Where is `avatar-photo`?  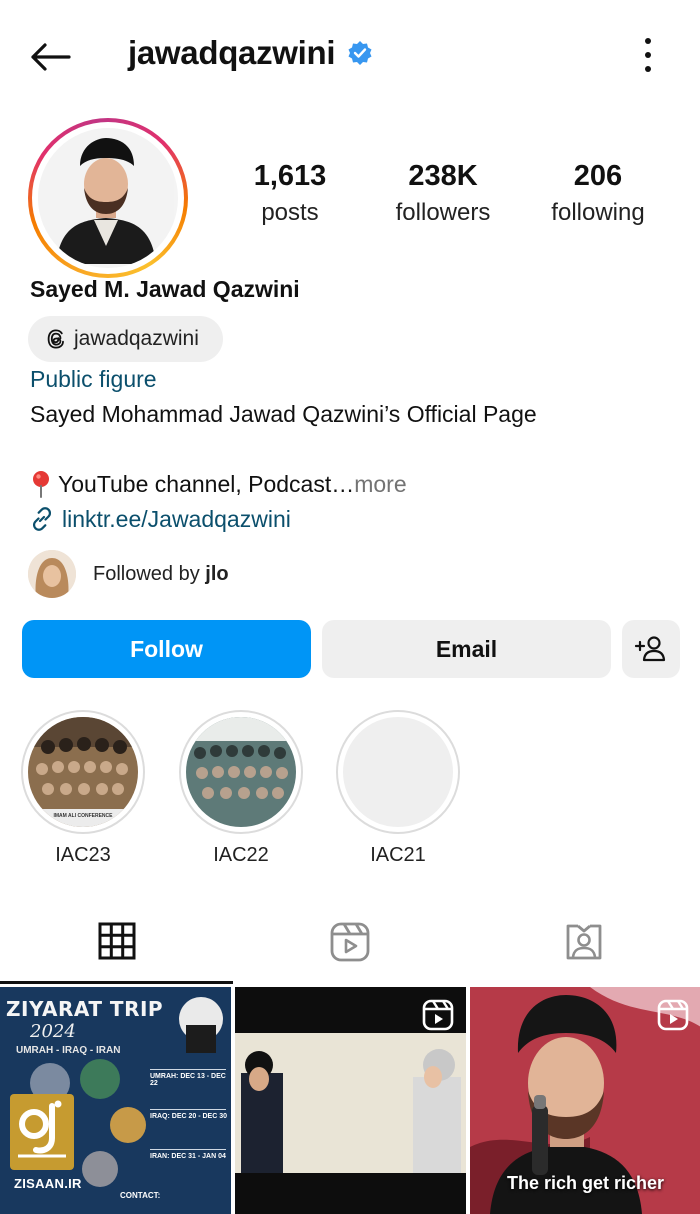 avatar-photo is located at coordinates (108, 198).